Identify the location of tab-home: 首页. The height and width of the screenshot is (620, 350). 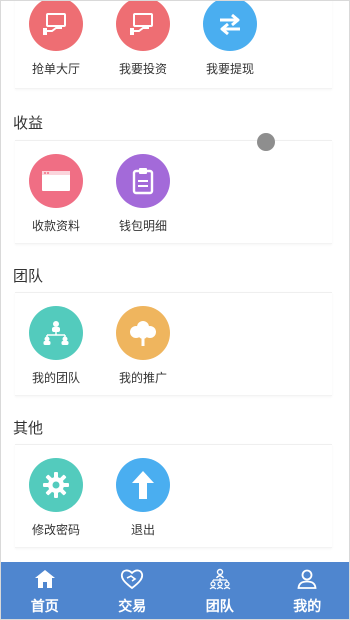
(45, 590).